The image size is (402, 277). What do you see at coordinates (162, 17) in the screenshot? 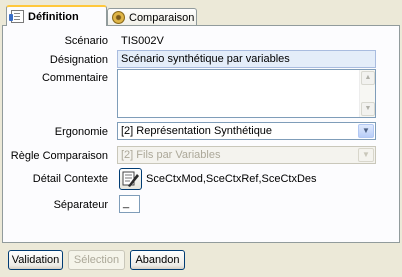
I see `tab-comparaison-label: Comparaison` at bounding box center [162, 17].